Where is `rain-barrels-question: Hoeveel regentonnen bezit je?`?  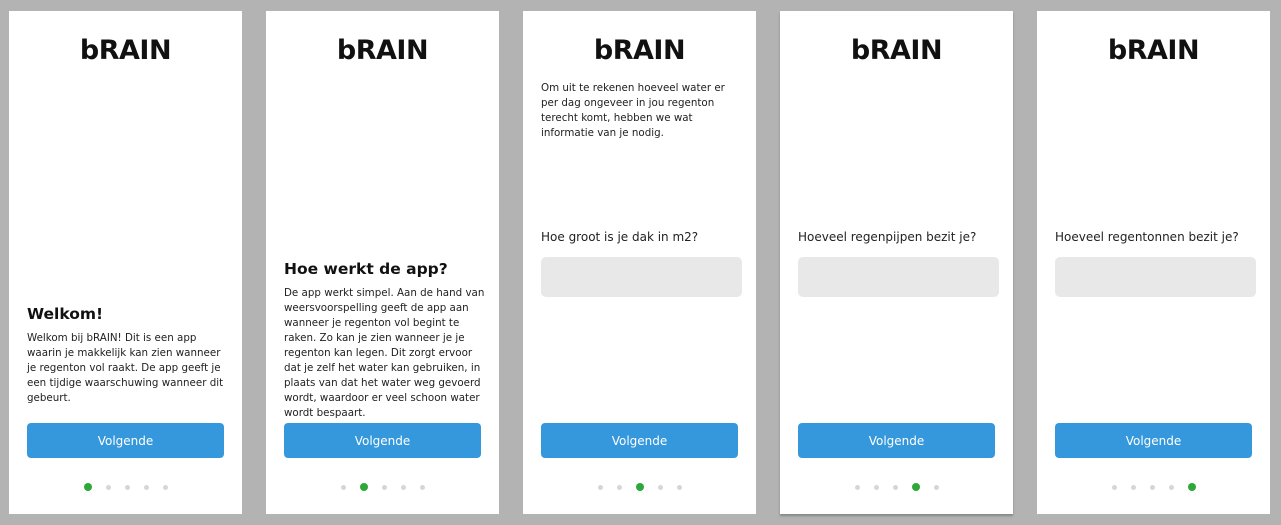 rain-barrels-question: Hoeveel regentonnen bezit je? is located at coordinates (1147, 237).